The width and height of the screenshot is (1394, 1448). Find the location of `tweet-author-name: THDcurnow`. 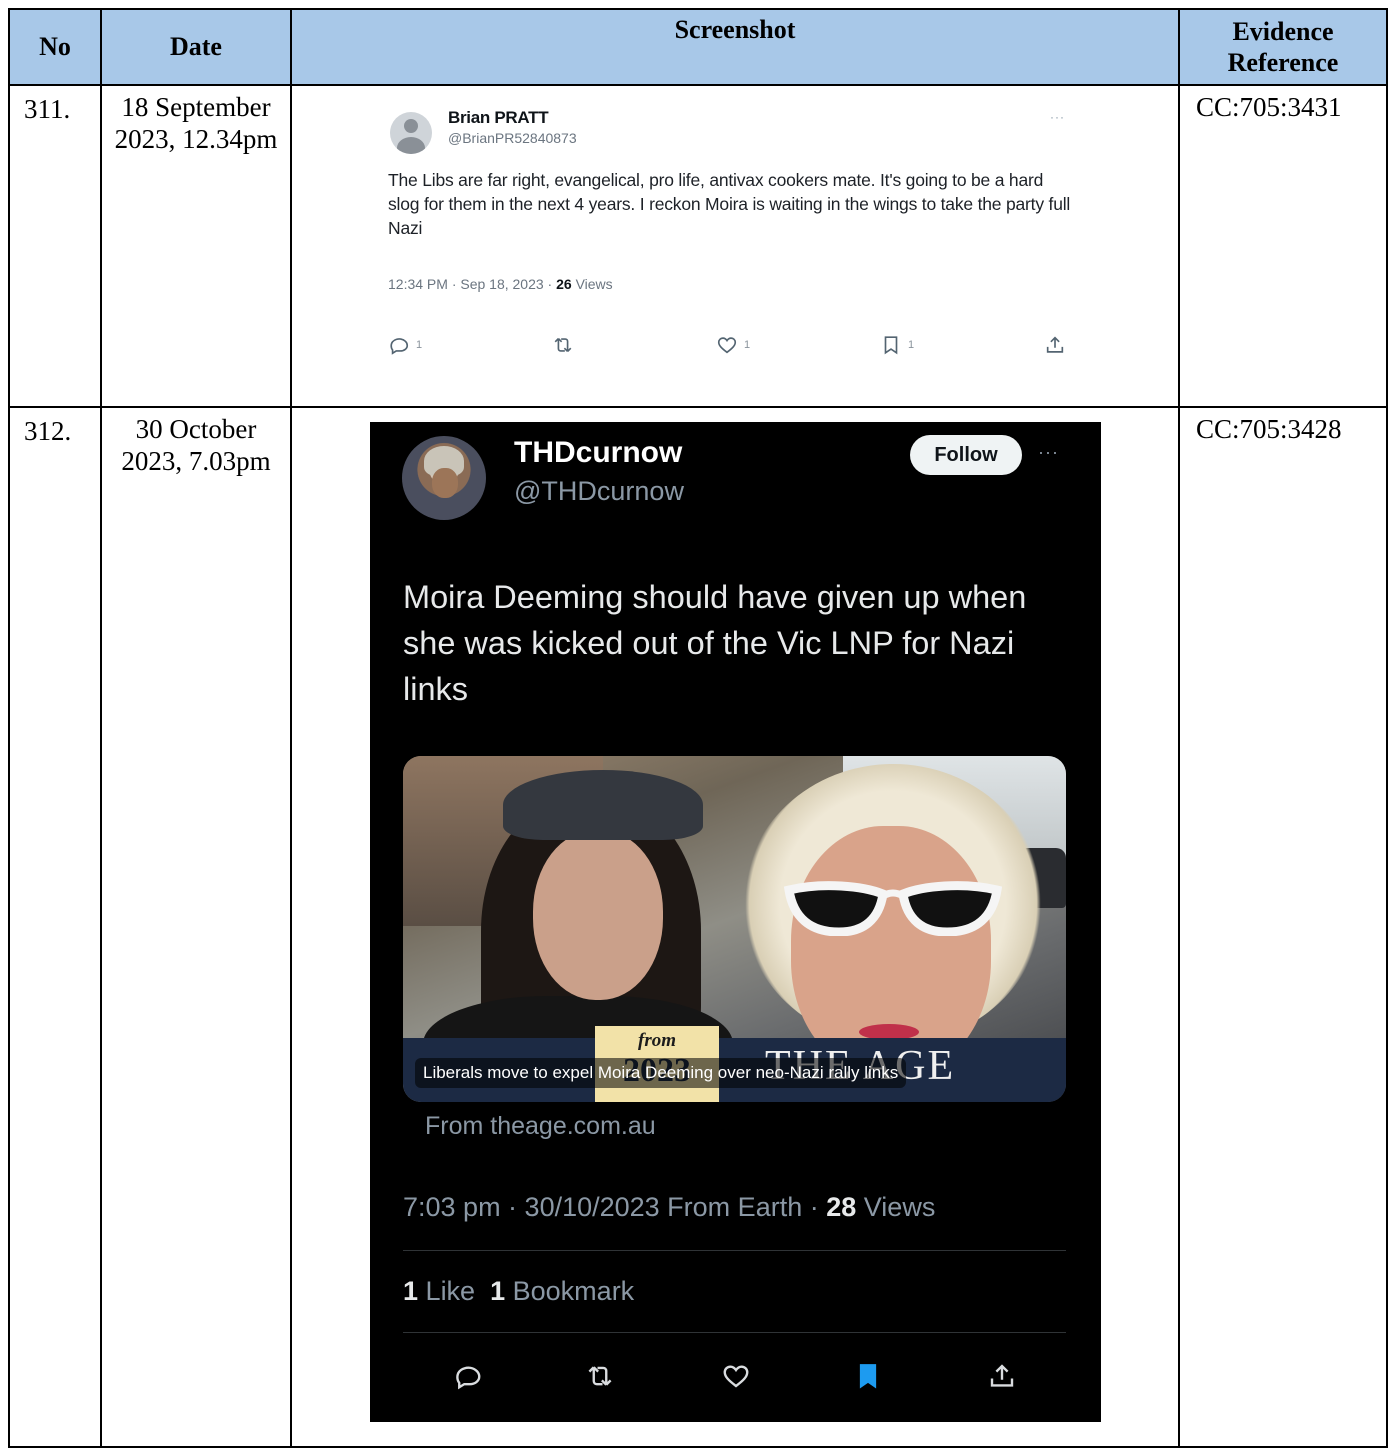

tweet-author-name: THDcurnow is located at coordinates (598, 452).